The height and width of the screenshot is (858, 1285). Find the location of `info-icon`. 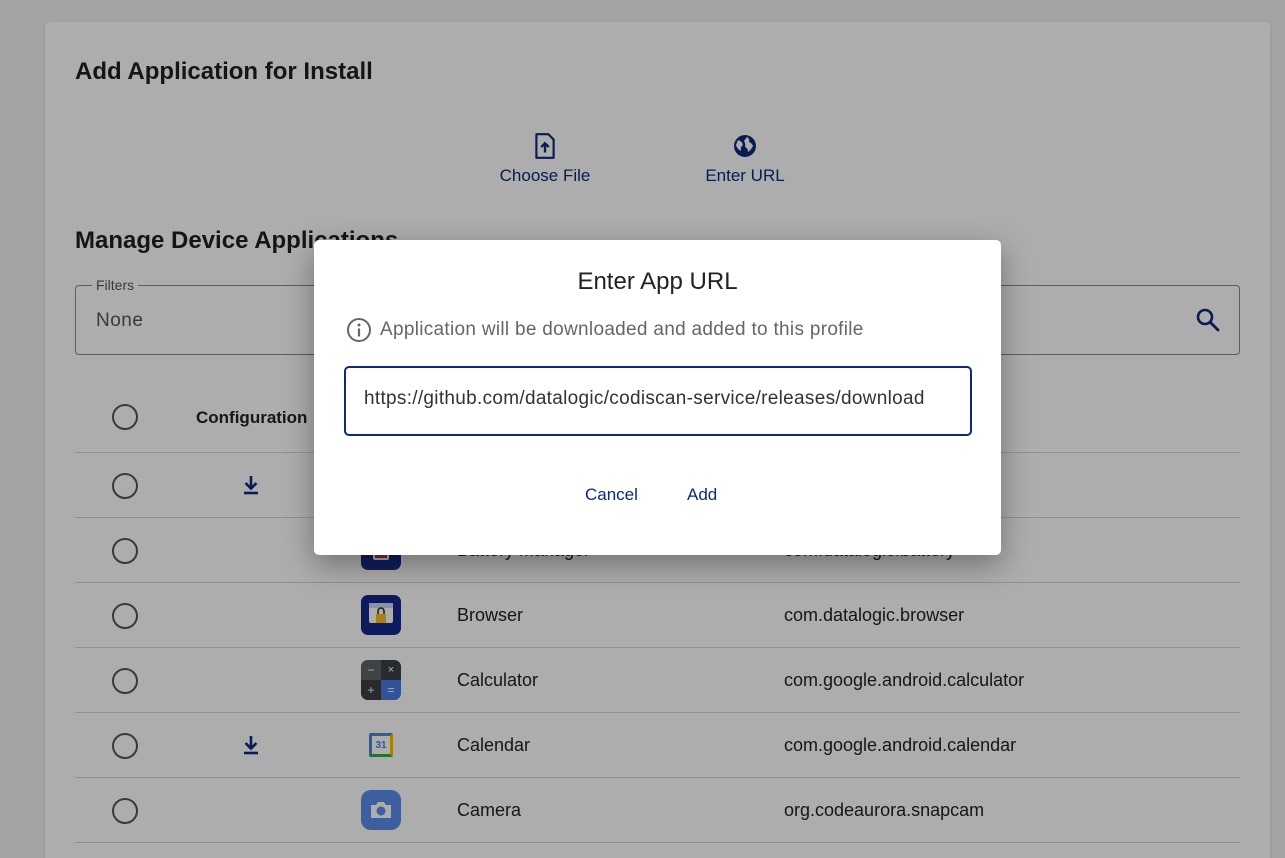

info-icon is located at coordinates (359, 330).